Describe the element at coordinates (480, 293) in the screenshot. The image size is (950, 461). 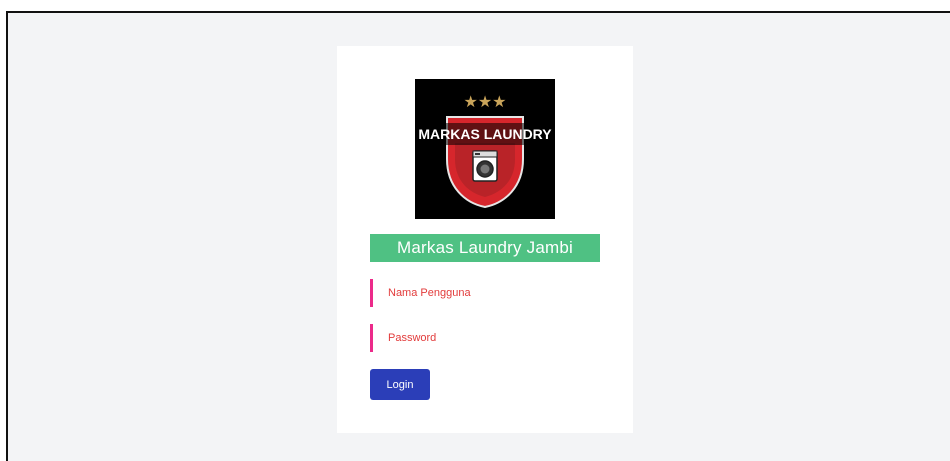
I see `username-input` at that location.